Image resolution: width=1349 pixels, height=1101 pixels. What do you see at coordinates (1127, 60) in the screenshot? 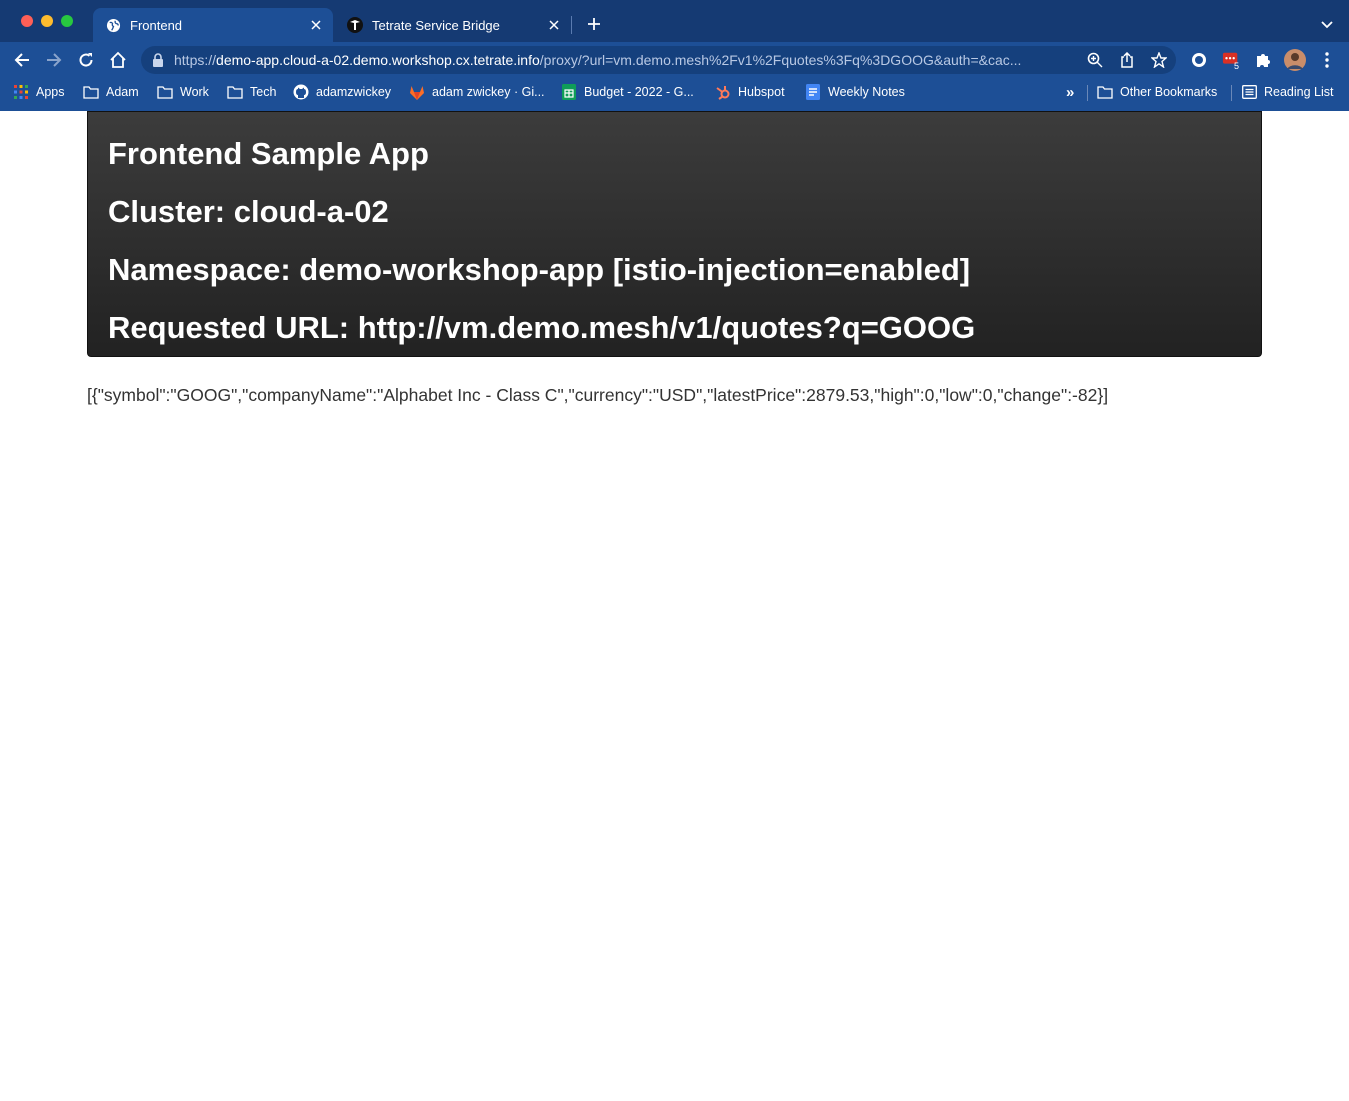
I see `share-icon` at bounding box center [1127, 60].